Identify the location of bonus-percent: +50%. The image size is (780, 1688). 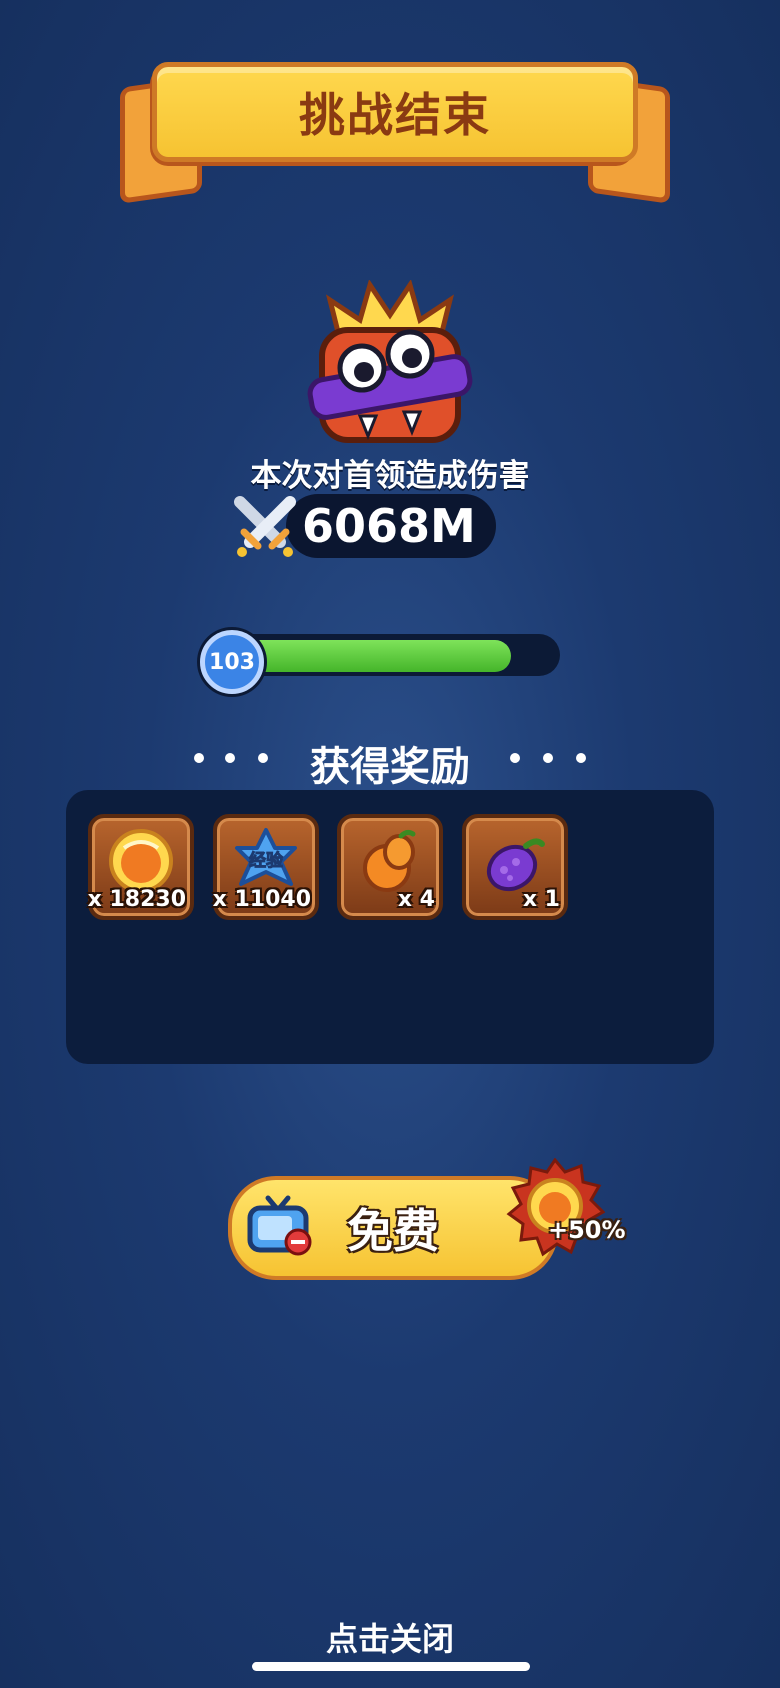
(587, 1230).